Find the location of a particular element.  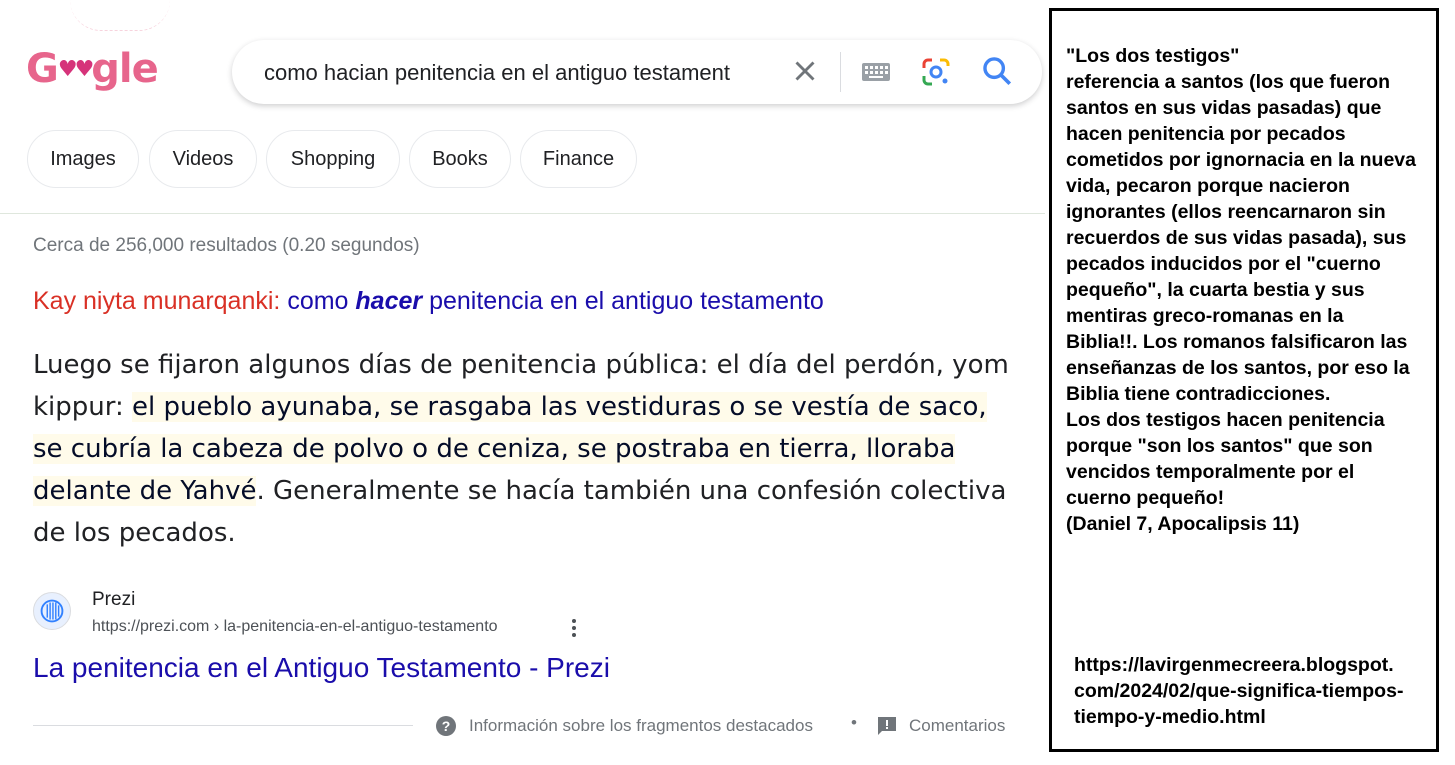

feedback-icon is located at coordinates (887, 726).